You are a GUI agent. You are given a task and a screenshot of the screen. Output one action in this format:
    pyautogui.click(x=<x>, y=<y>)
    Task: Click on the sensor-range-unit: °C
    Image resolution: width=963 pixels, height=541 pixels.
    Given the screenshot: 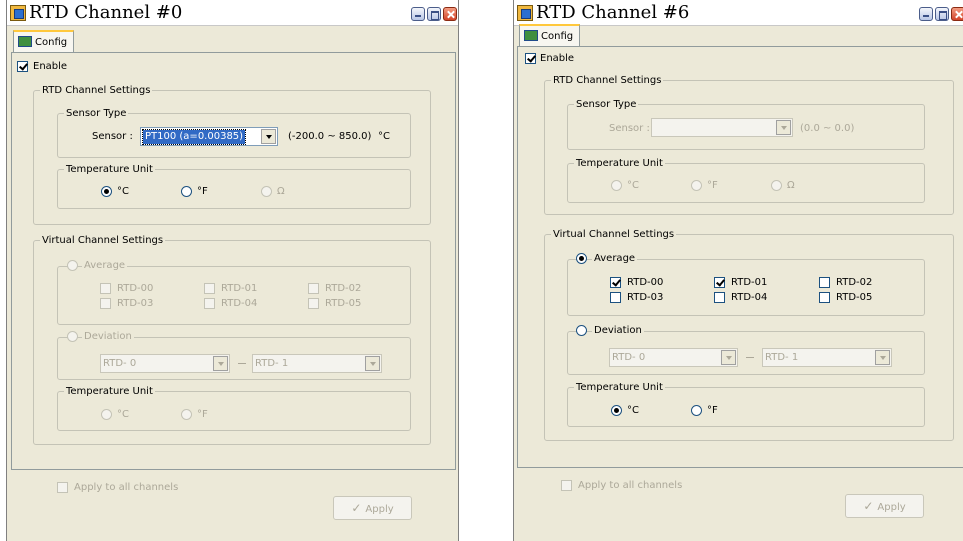 What is the action you would take?
    pyautogui.click(x=384, y=136)
    